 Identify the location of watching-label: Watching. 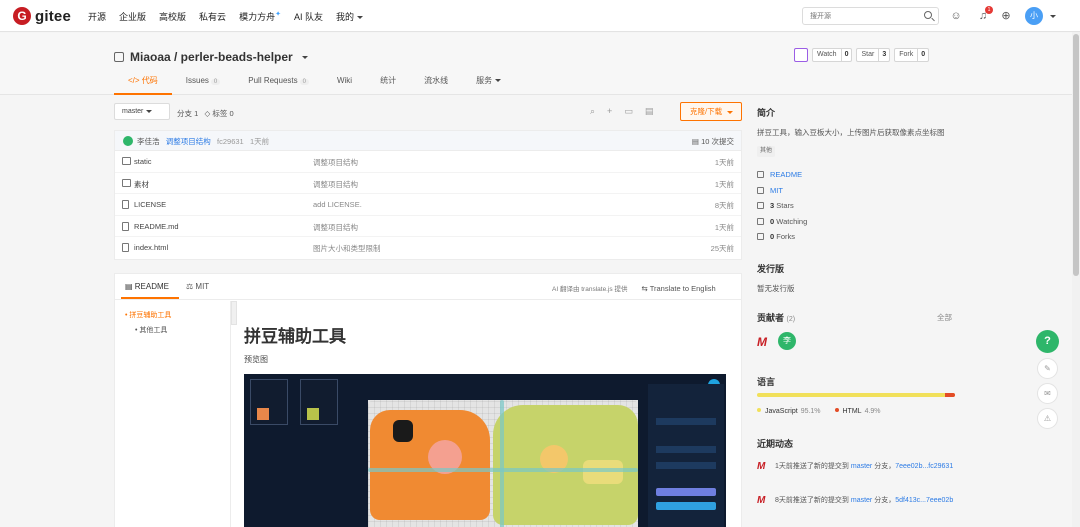
(792, 221).